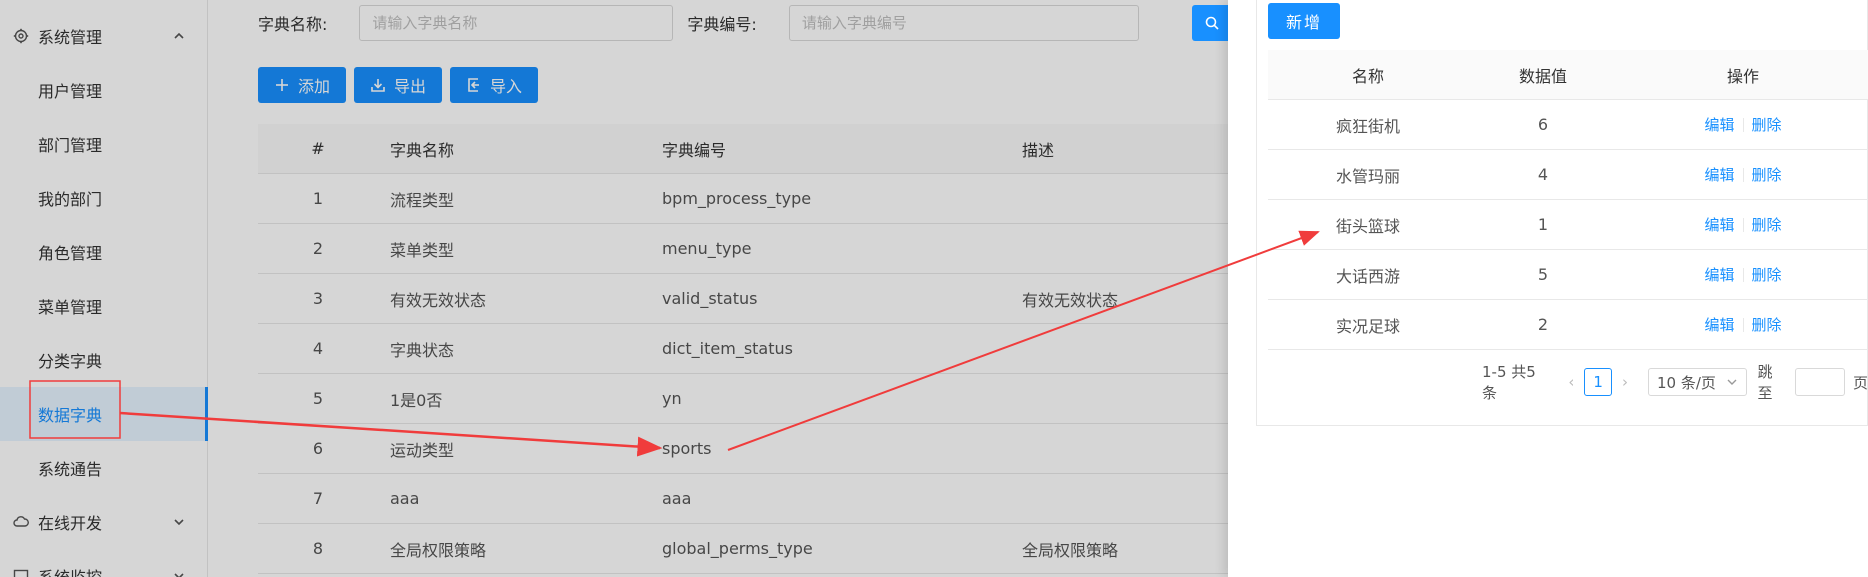  What do you see at coordinates (672, 398) in the screenshot?
I see `dict-code-cell: yn` at bounding box center [672, 398].